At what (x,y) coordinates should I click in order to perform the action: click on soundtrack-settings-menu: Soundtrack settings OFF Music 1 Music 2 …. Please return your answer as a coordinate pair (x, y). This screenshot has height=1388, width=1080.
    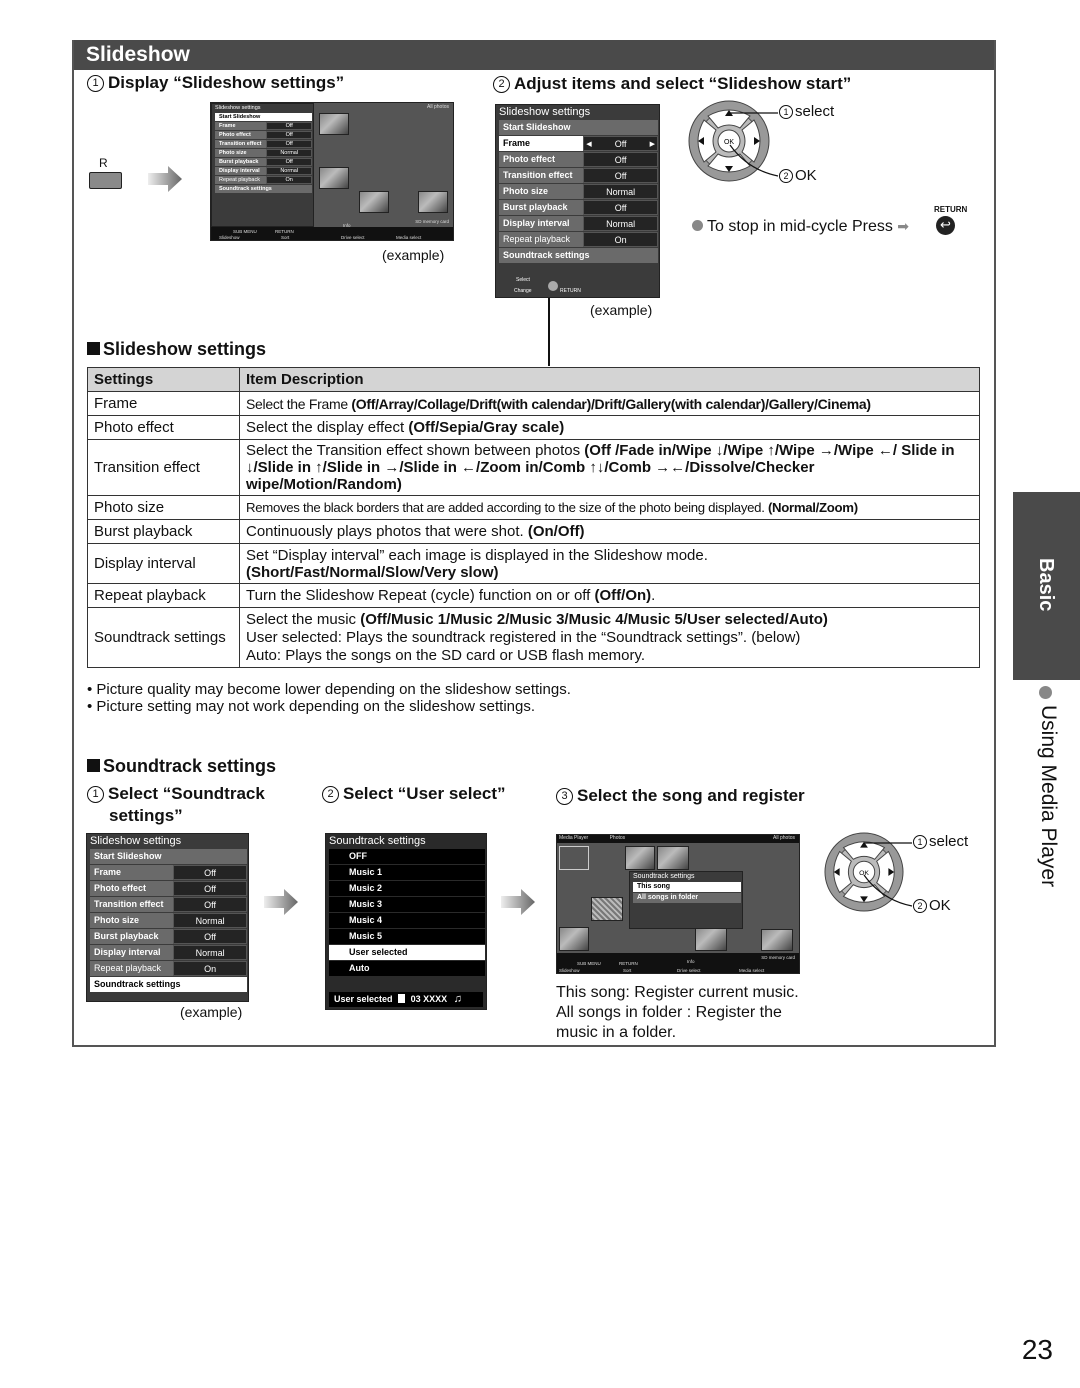
    Looking at the image, I should click on (406, 921).